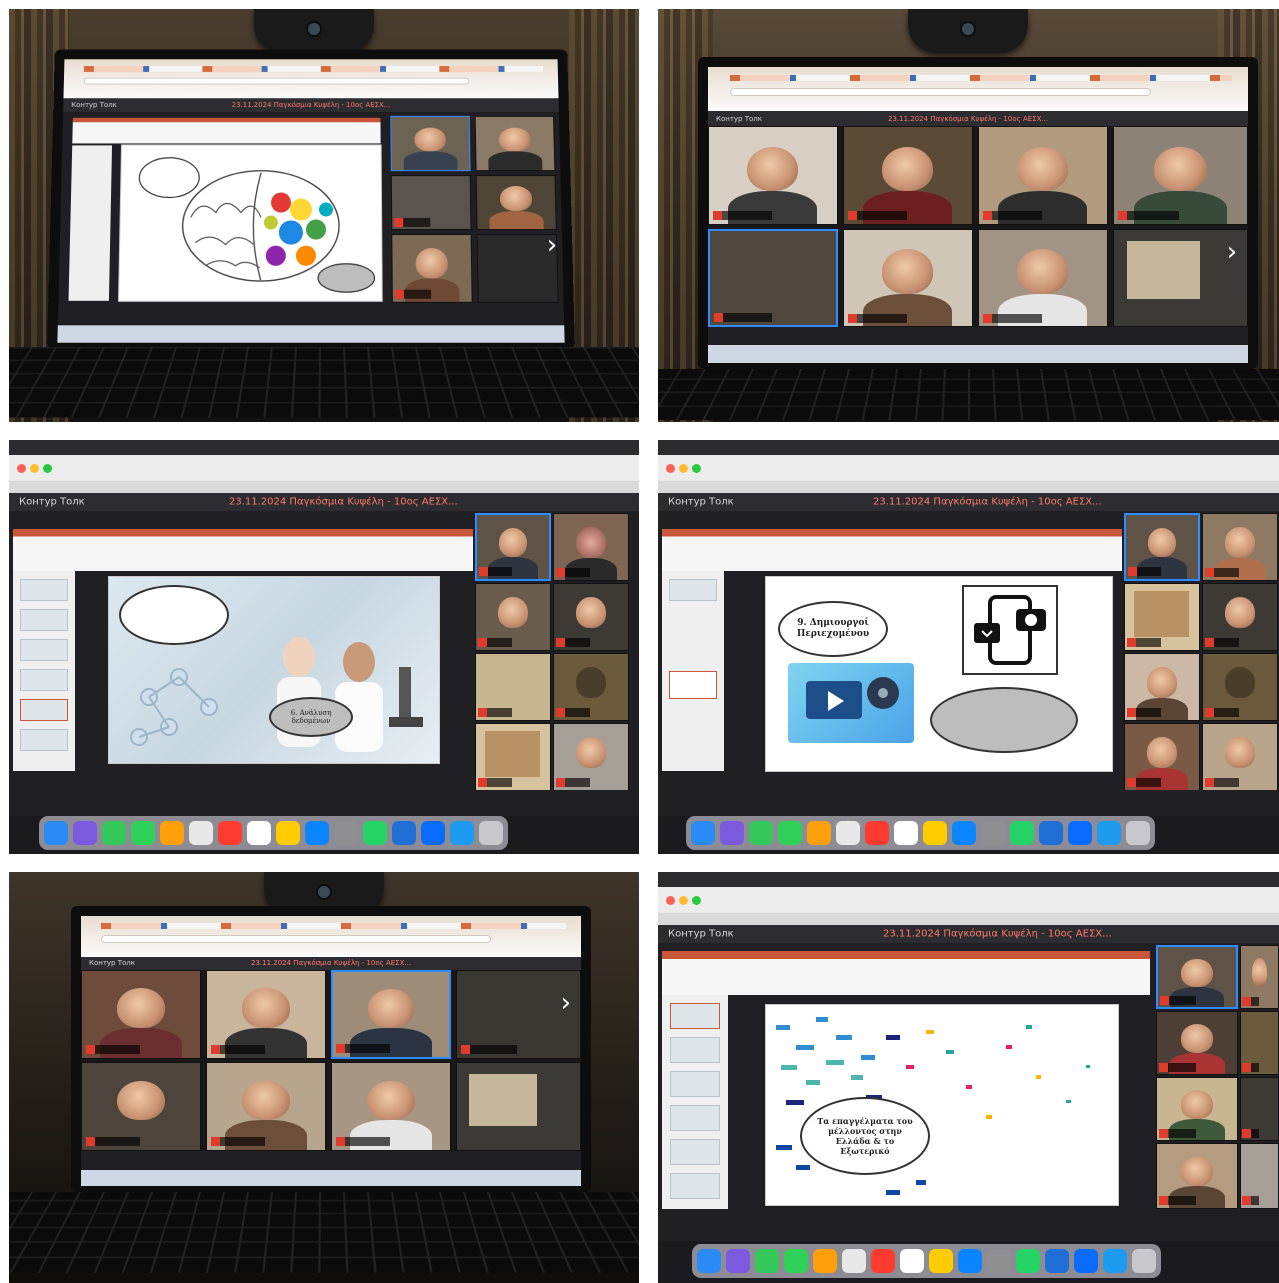 This screenshot has width=1279, height=1283. Describe the element at coordinates (999, 1261) in the screenshot. I see `settings-icon` at that location.